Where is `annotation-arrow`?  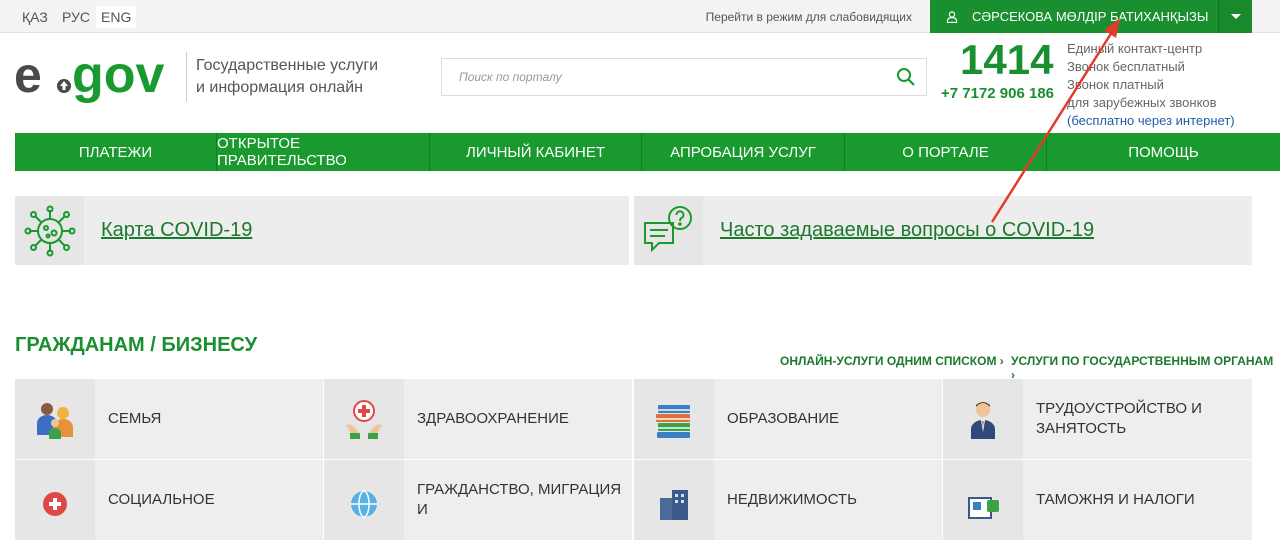 annotation-arrow is located at coordinates (1055, 120).